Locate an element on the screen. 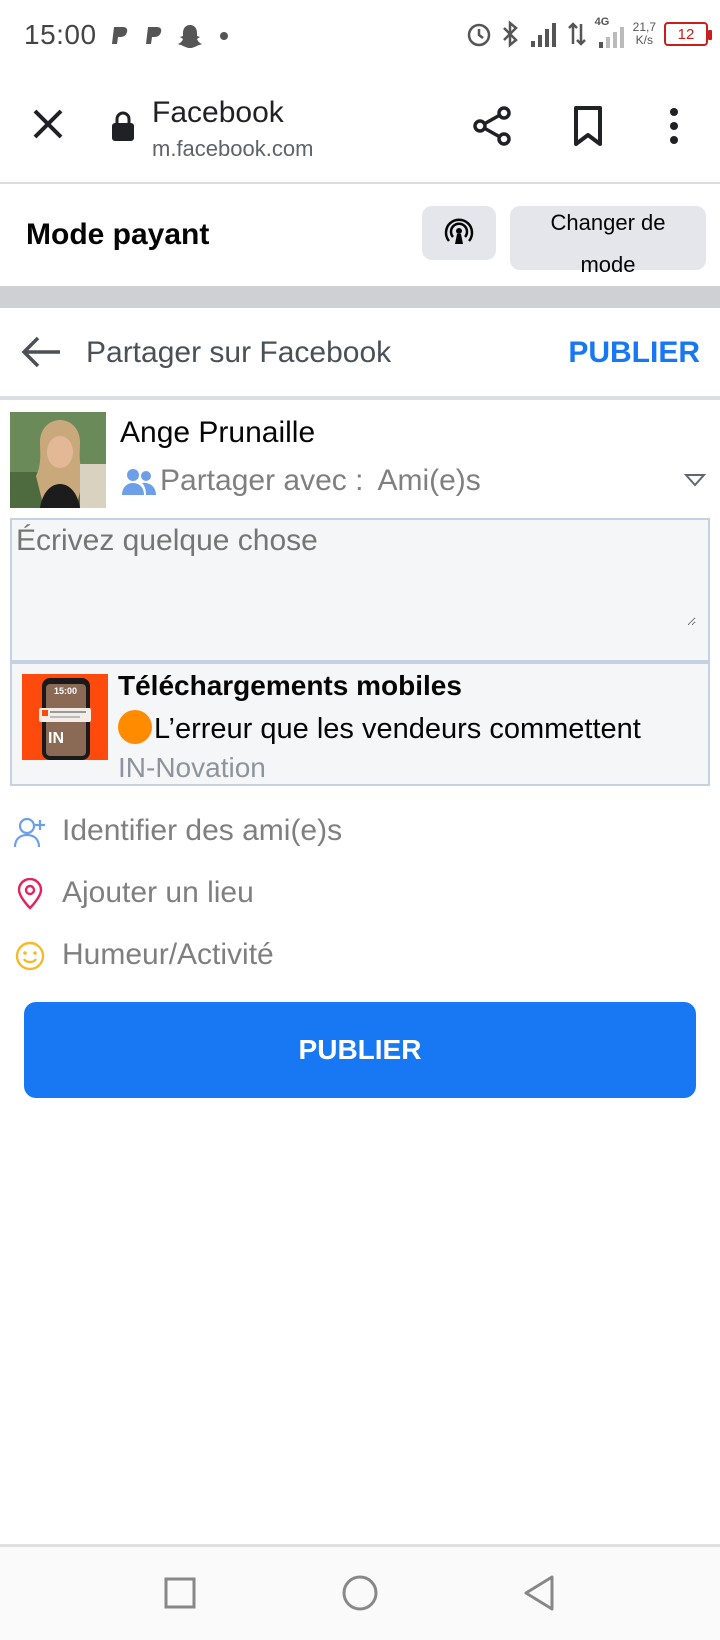  link-title: Téléchargements mobiles is located at coordinates (290, 685).